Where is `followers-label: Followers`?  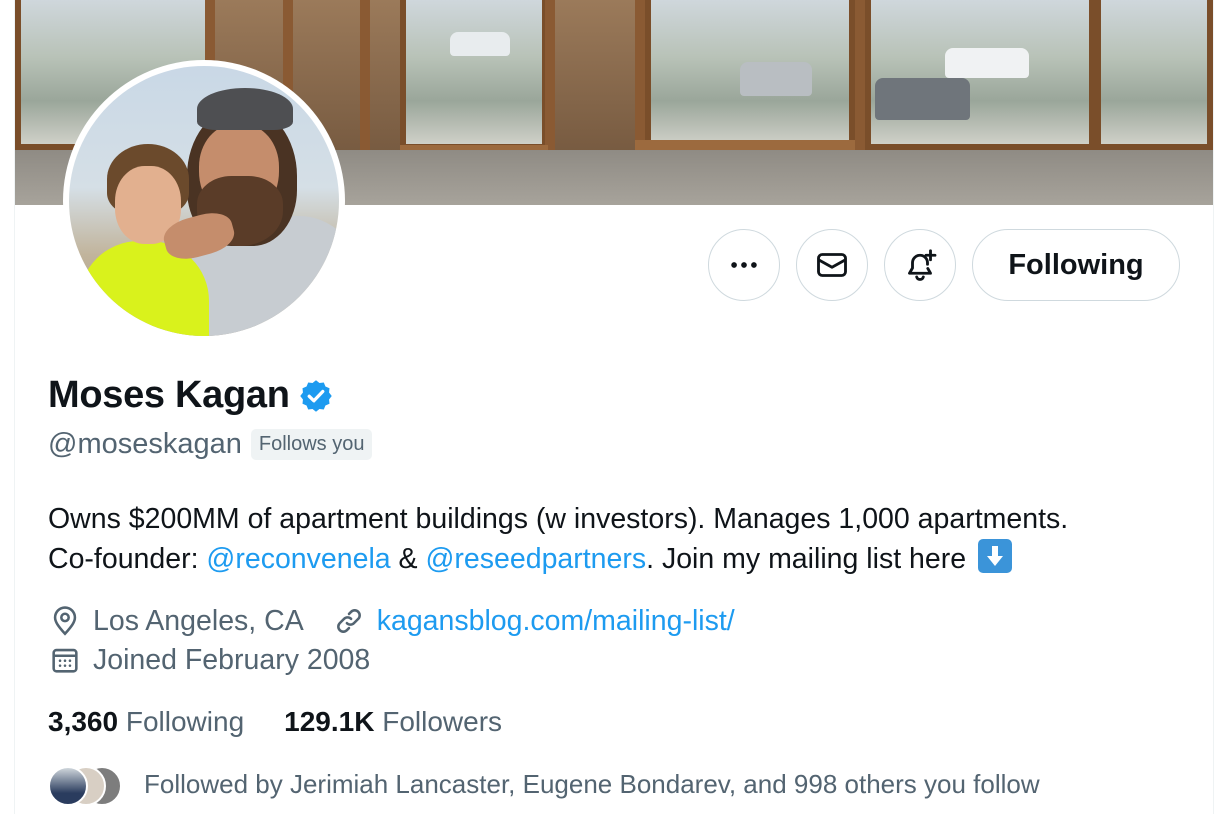
followers-label: Followers is located at coordinates (442, 721).